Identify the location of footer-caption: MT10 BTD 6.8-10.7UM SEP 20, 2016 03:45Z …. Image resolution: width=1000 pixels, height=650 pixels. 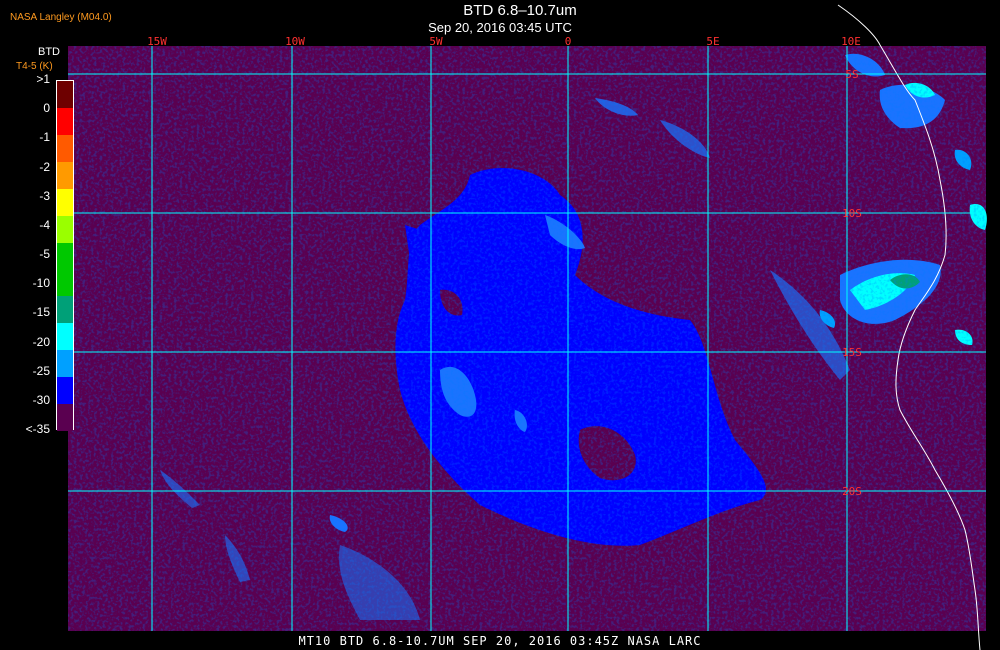
(500, 641).